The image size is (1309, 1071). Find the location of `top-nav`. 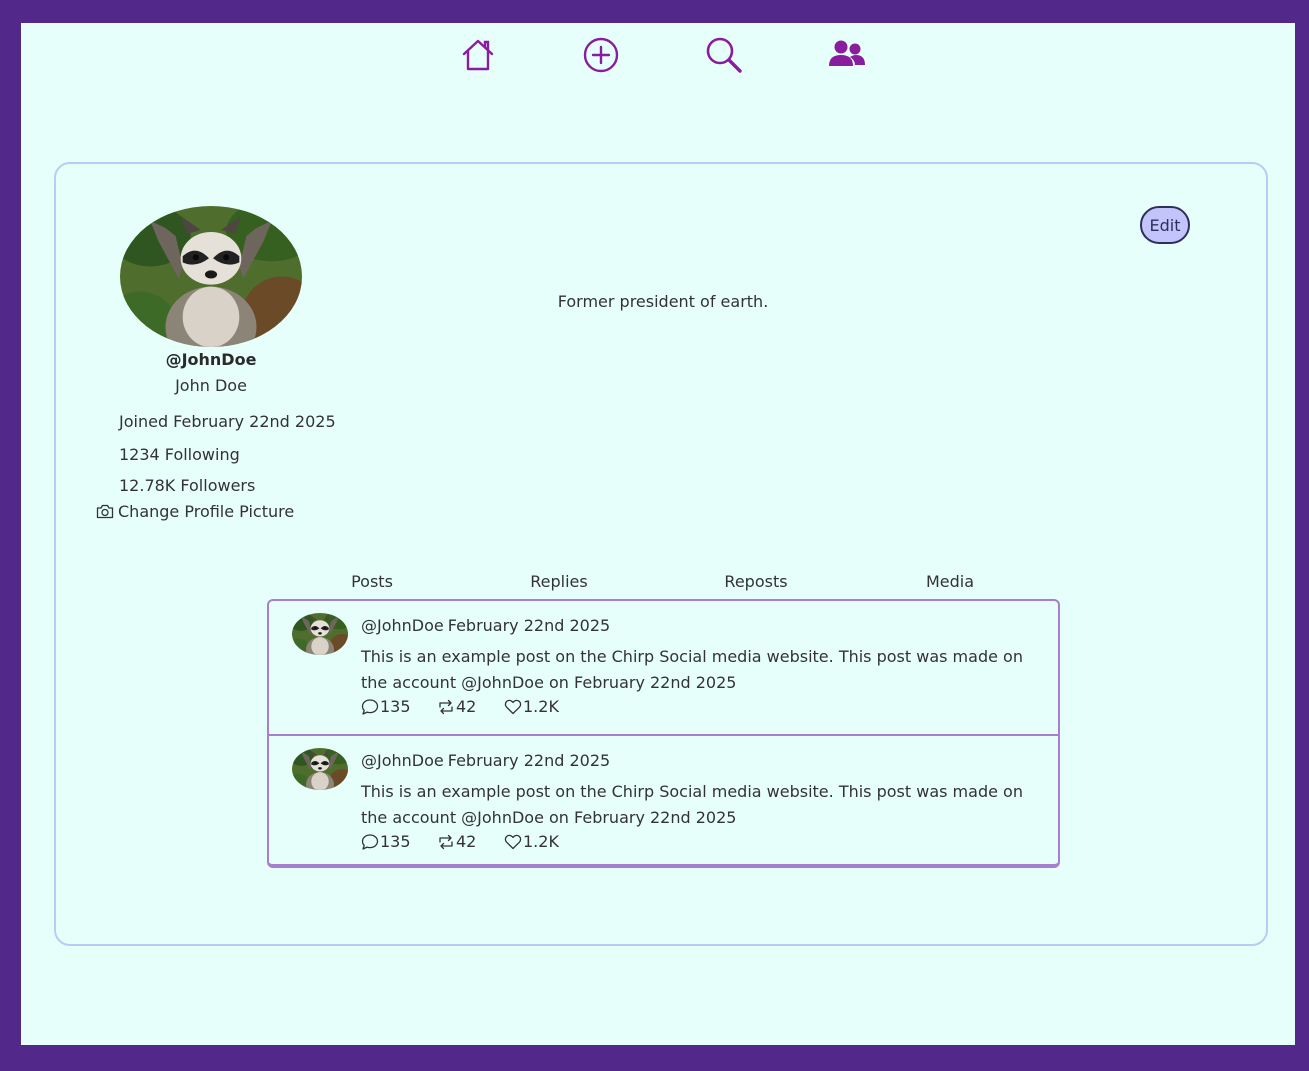

top-nav is located at coordinates (658, 55).